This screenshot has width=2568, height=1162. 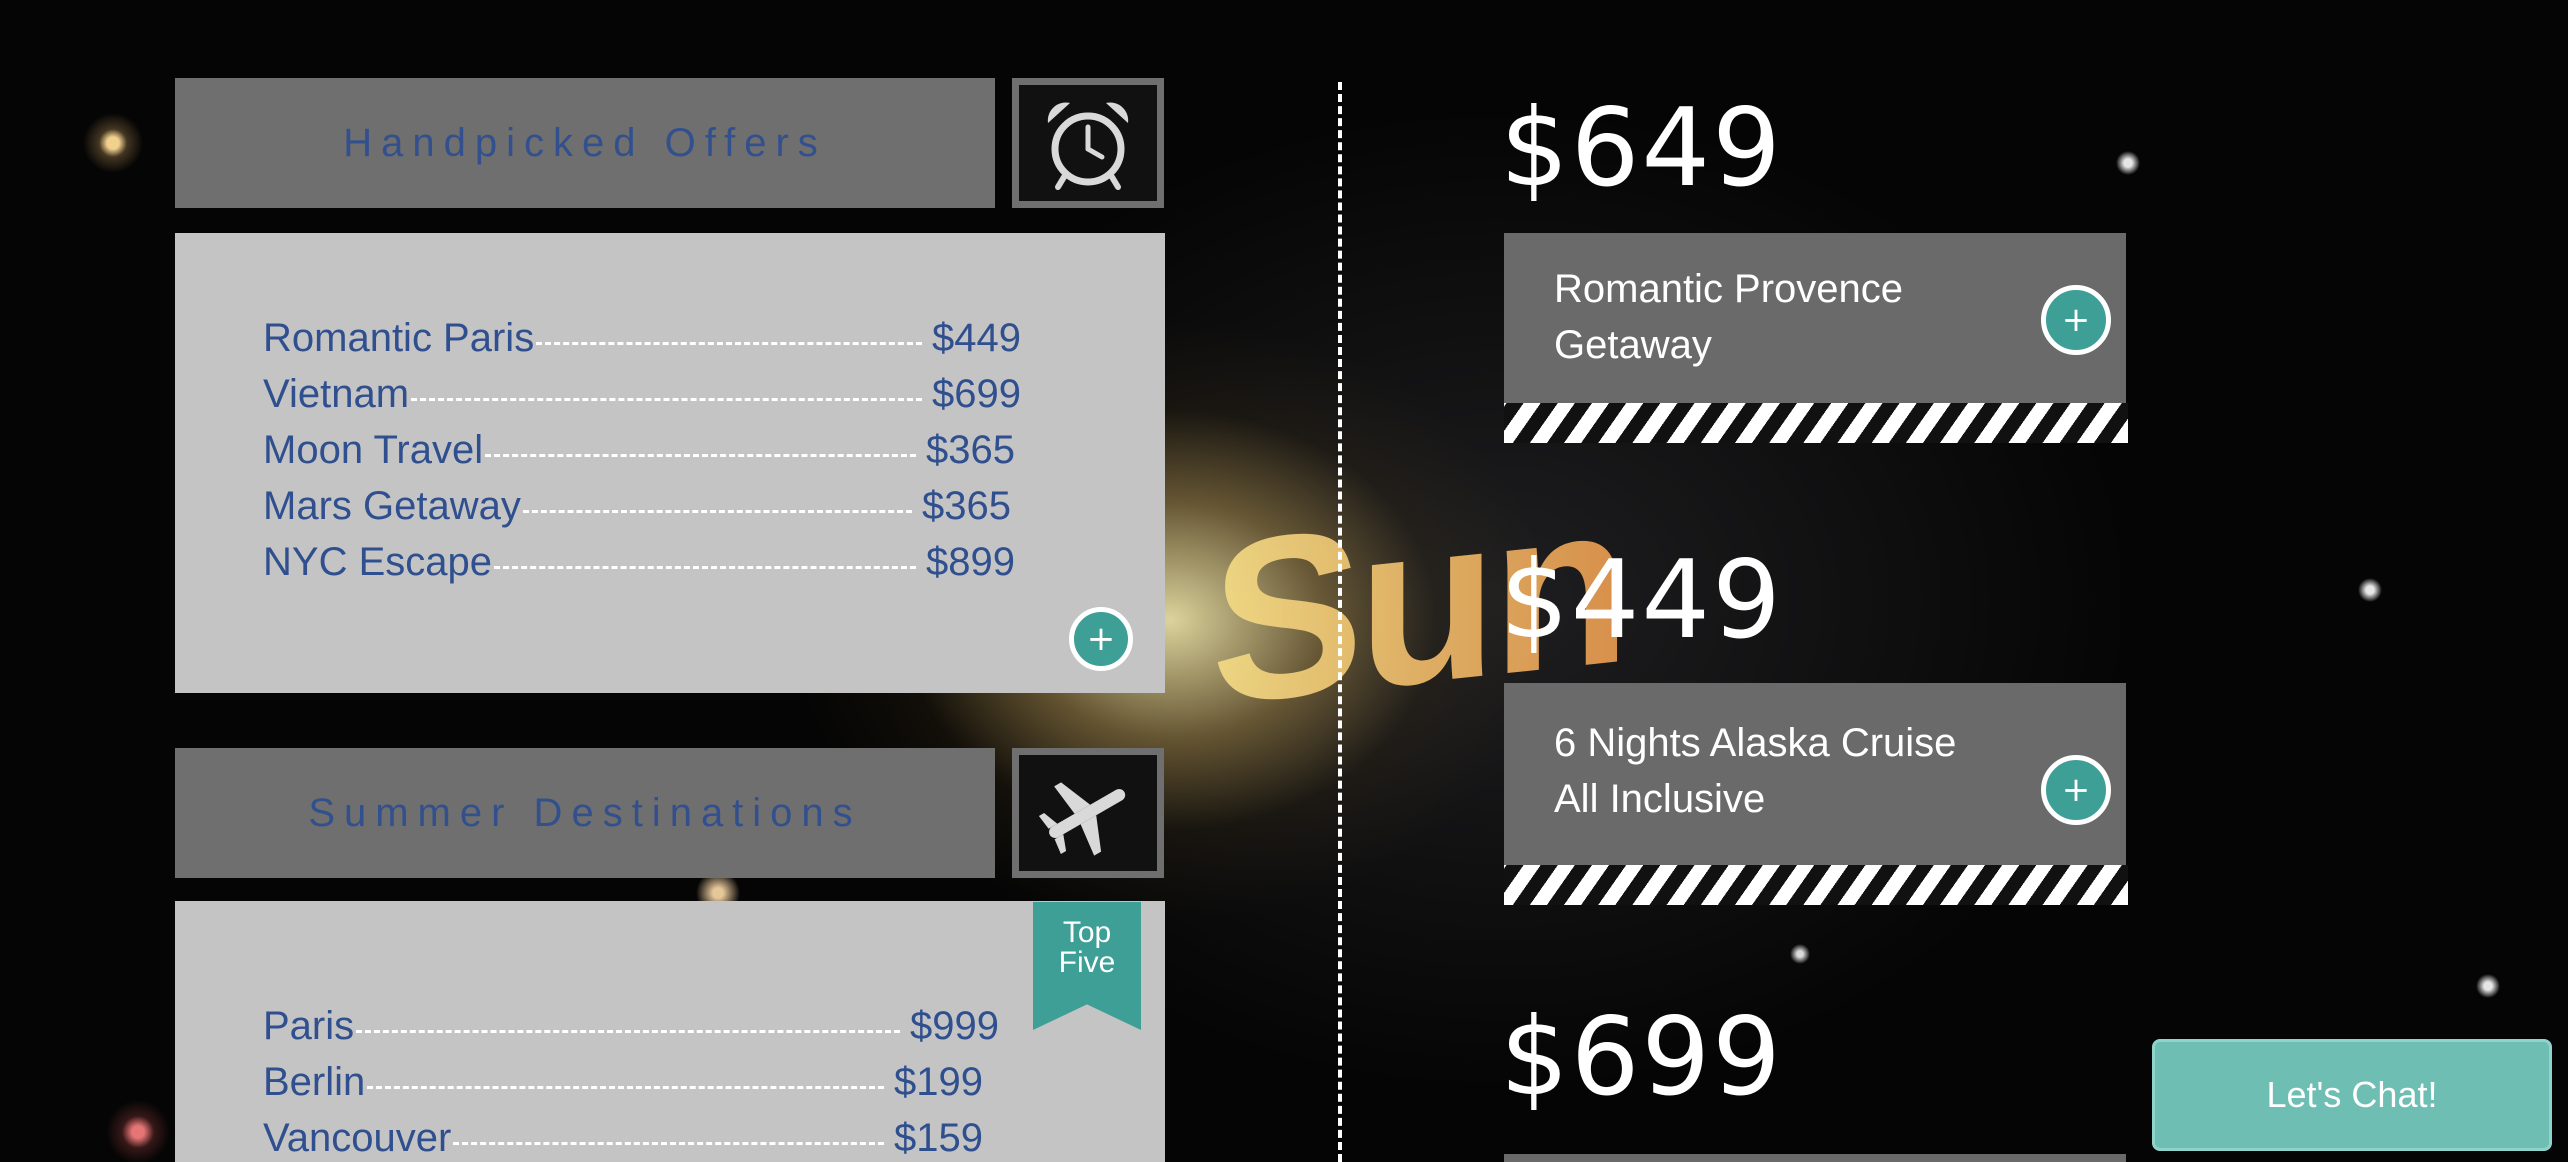 What do you see at coordinates (2352, 1095) in the screenshot?
I see `chat-button: Let's Chat!` at bounding box center [2352, 1095].